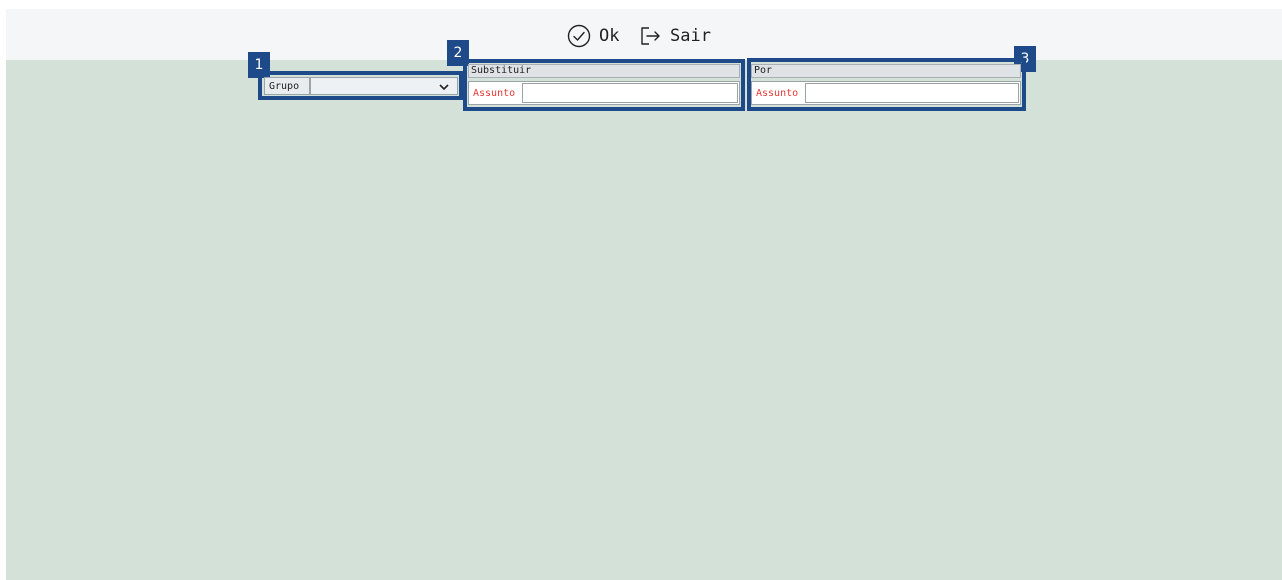 The image size is (1282, 580). Describe the element at coordinates (609, 36) in the screenshot. I see `ok-label: Ok` at that location.